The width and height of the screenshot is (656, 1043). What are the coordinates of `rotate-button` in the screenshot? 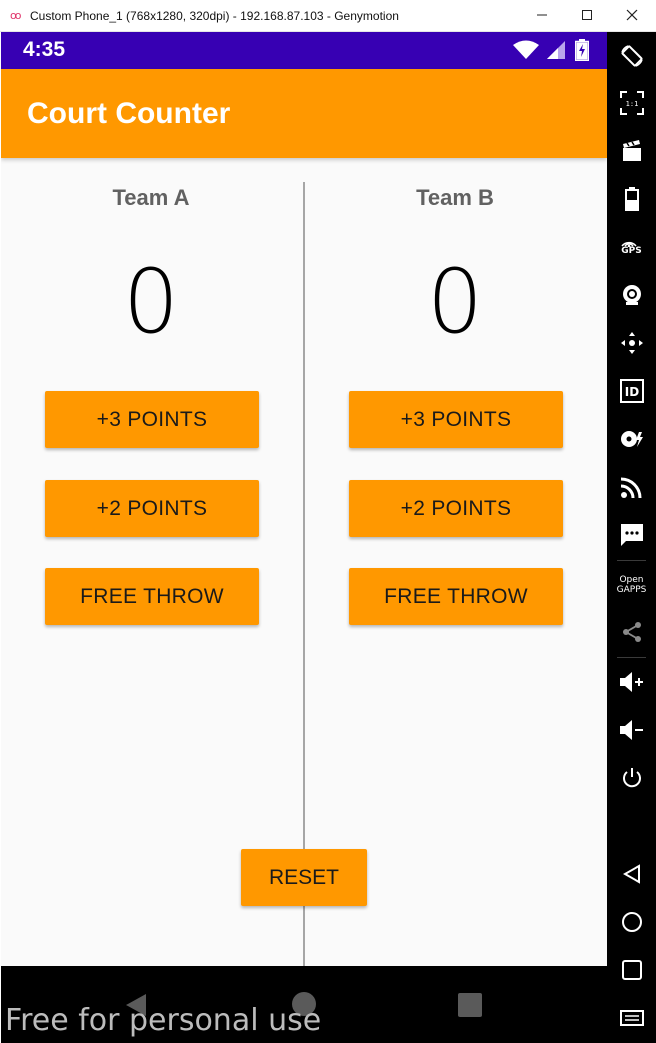 It's located at (631, 56).